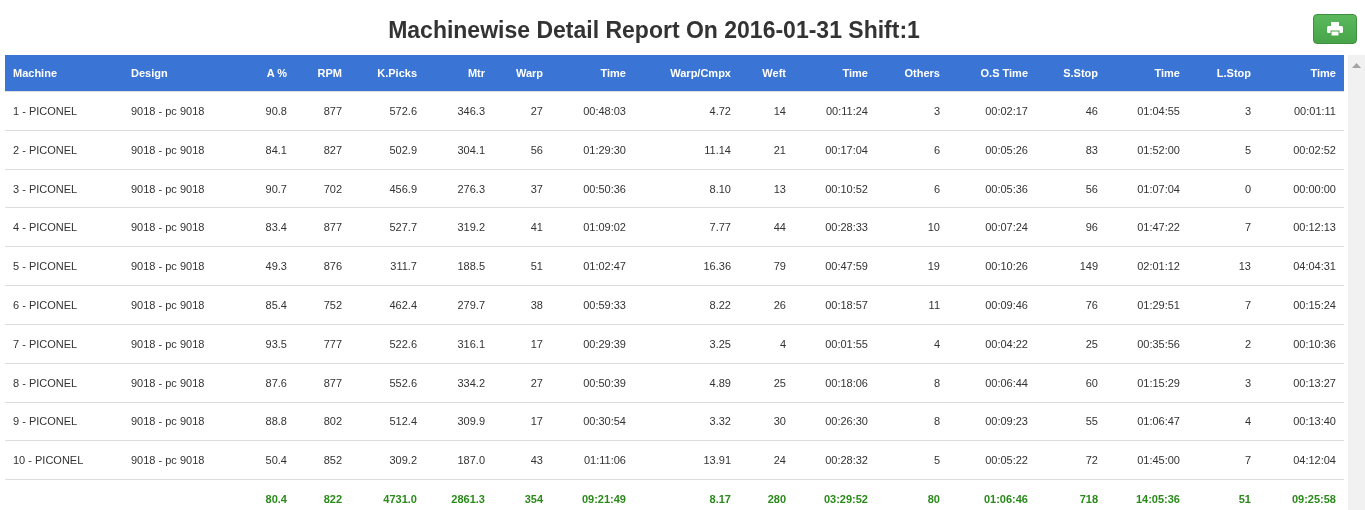 The width and height of the screenshot is (1365, 510). What do you see at coordinates (1147, 227) in the screenshot?
I see `table-cell: 01:47:22` at bounding box center [1147, 227].